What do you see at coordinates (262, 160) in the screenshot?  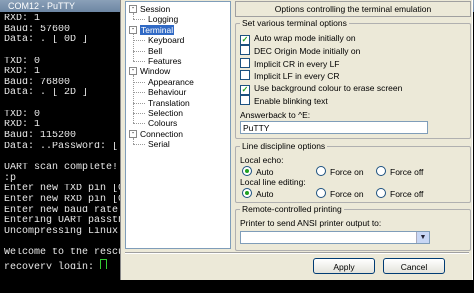 I see `local-echo-label: Local echo:` at bounding box center [262, 160].